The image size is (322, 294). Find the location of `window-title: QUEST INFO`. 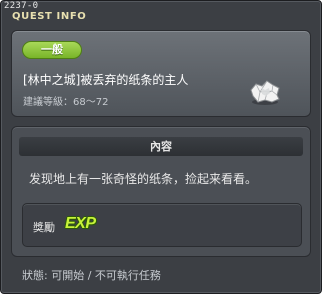

window-title: QUEST INFO is located at coordinates (49, 16).